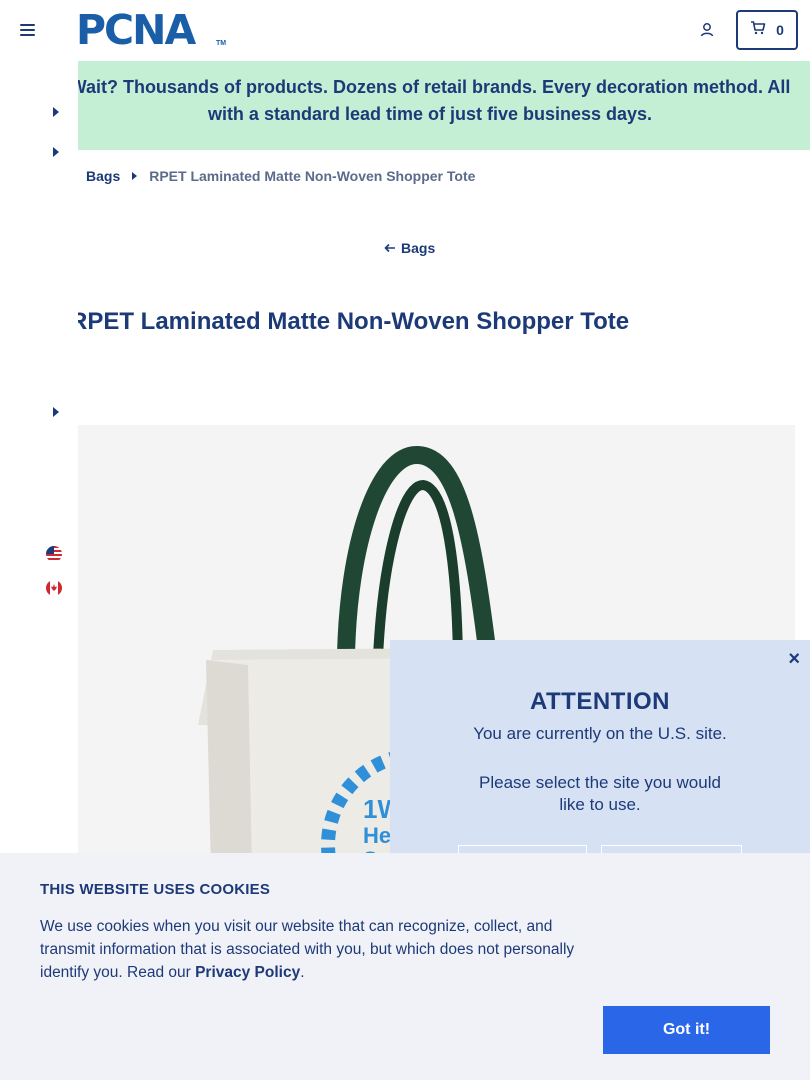  What do you see at coordinates (135, 176) in the screenshot?
I see `breadcrumb-caret-icon` at bounding box center [135, 176].